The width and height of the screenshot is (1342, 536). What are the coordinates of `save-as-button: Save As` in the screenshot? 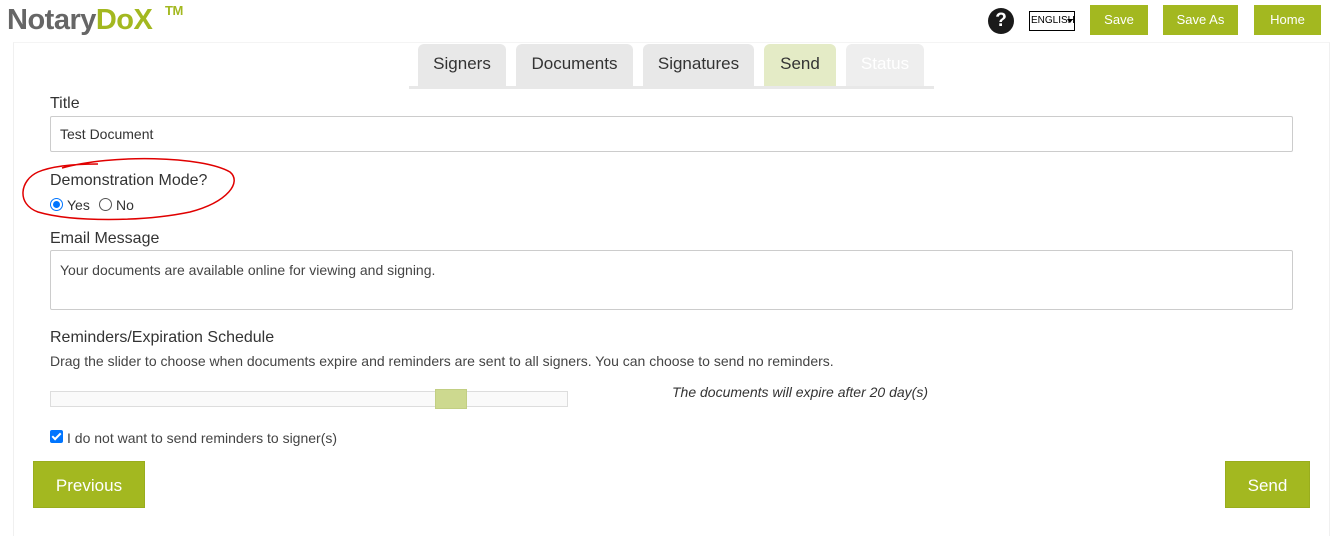 It's located at (1200, 20).